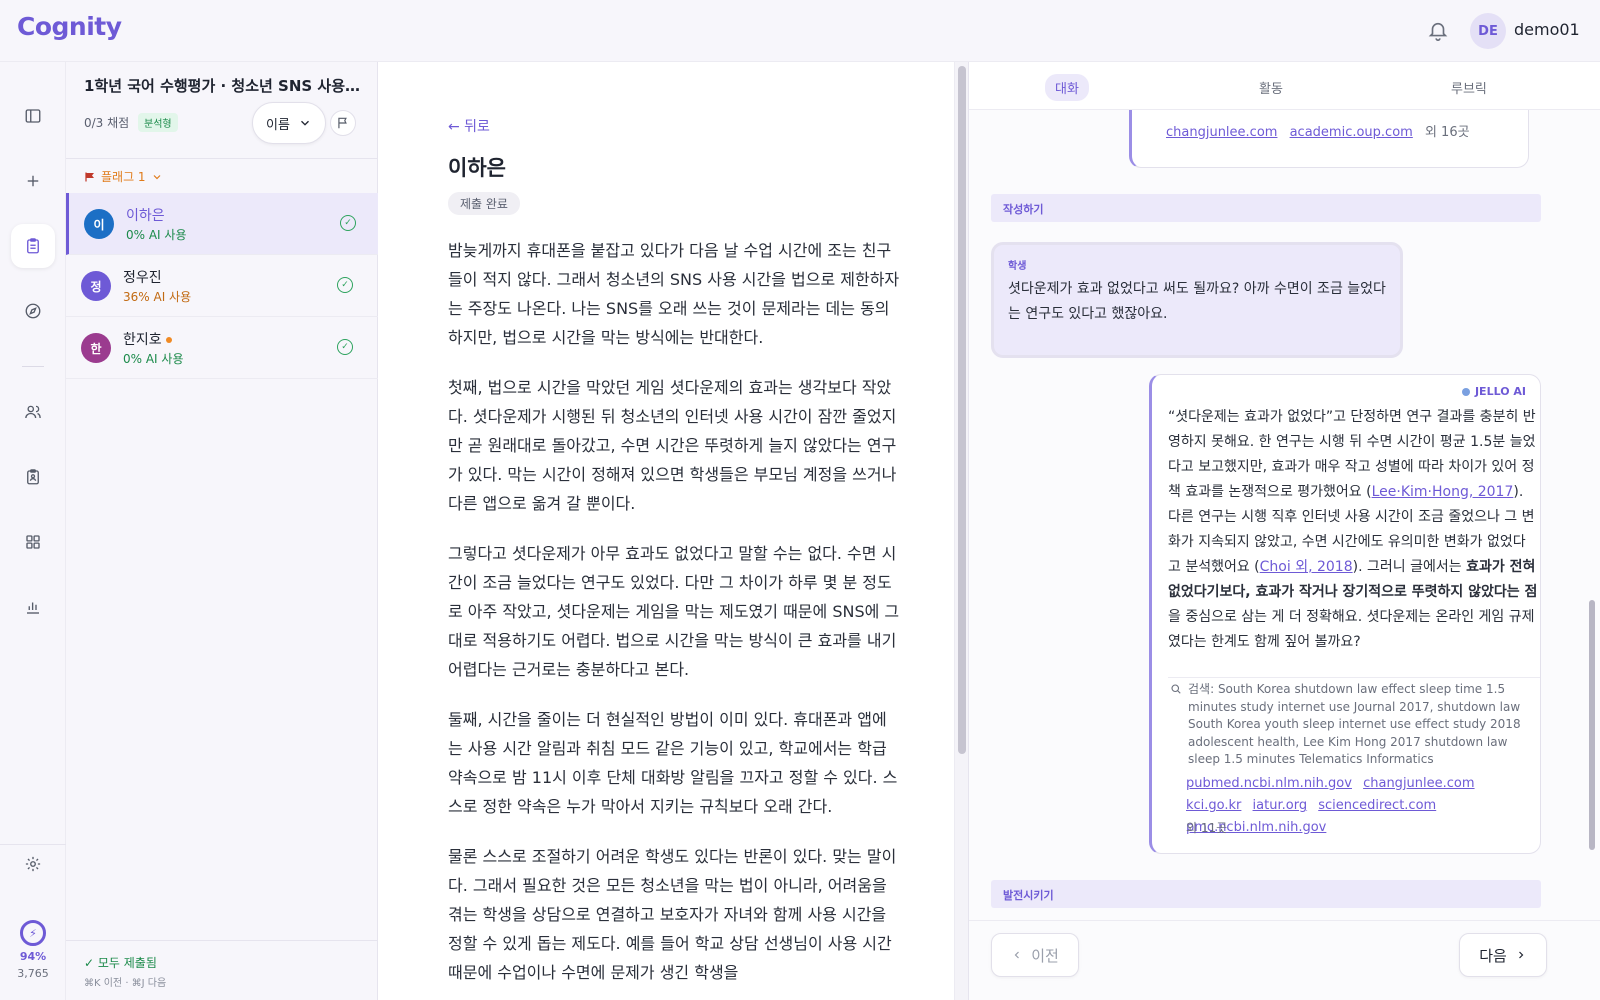 Image resolution: width=1600 pixels, height=1000 pixels. I want to click on flag-group-label: 플래그 1, so click(123, 177).